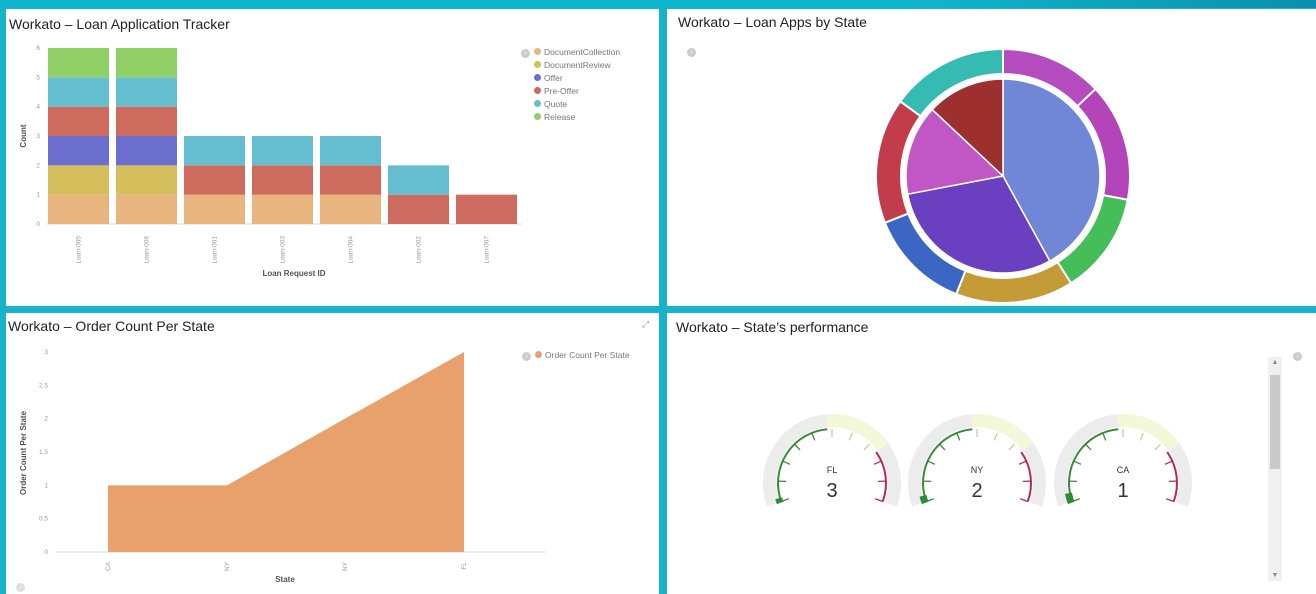 Image resolution: width=1316 pixels, height=594 pixels. Describe the element at coordinates (976, 491) in the screenshot. I see `gauge-value: 2` at that location.